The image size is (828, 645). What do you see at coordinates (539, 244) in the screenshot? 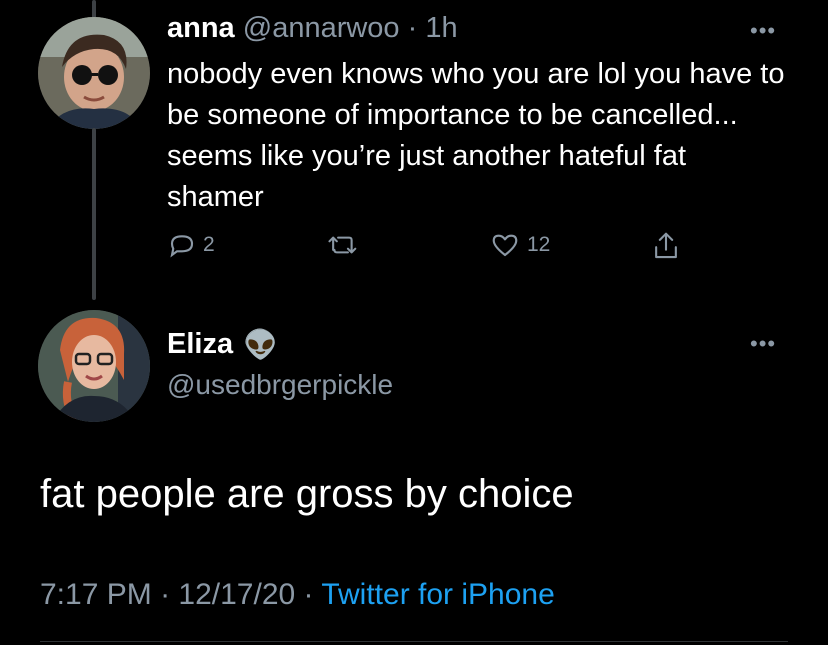
I see `like-count: 12` at bounding box center [539, 244].